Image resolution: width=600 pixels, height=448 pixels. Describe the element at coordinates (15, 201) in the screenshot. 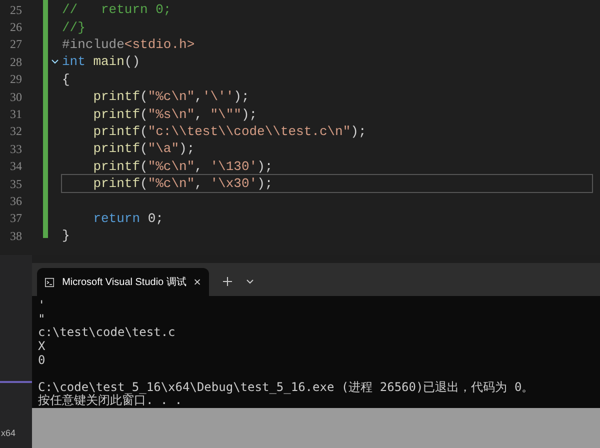

I see `line-number: 36` at that location.